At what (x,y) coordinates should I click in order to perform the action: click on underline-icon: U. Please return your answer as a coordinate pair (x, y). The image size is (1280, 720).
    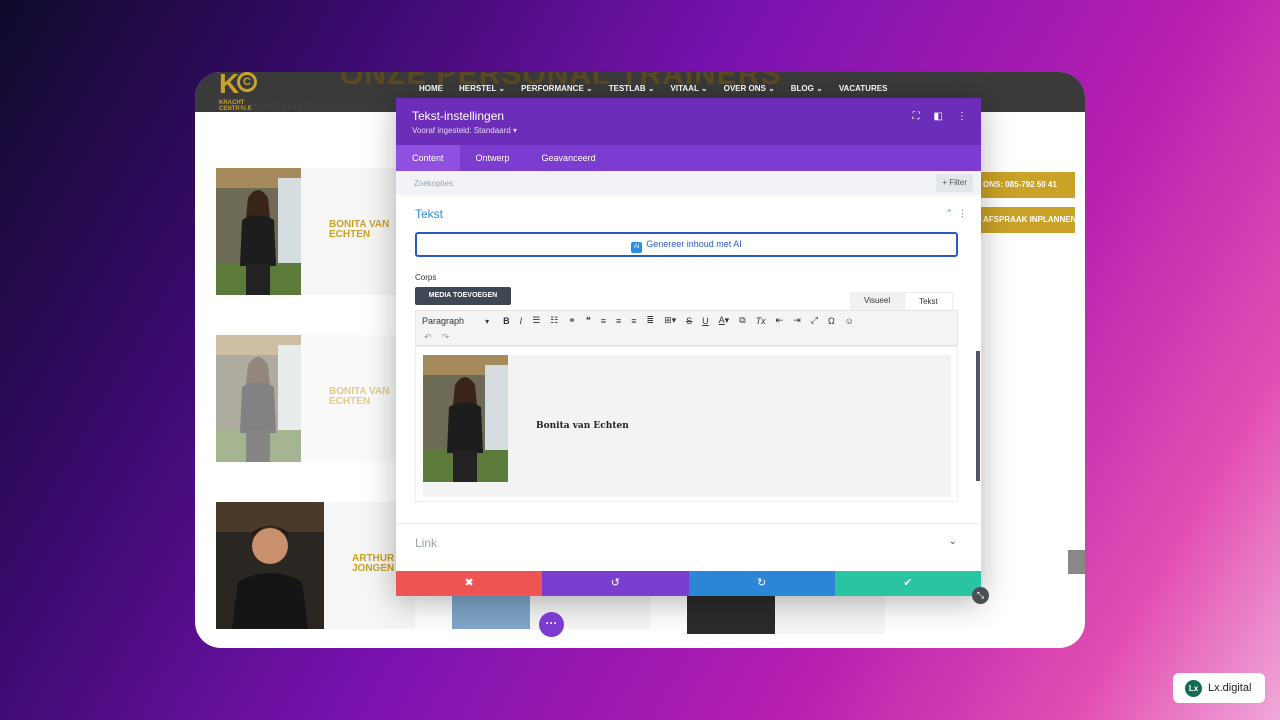
    Looking at the image, I should click on (705, 321).